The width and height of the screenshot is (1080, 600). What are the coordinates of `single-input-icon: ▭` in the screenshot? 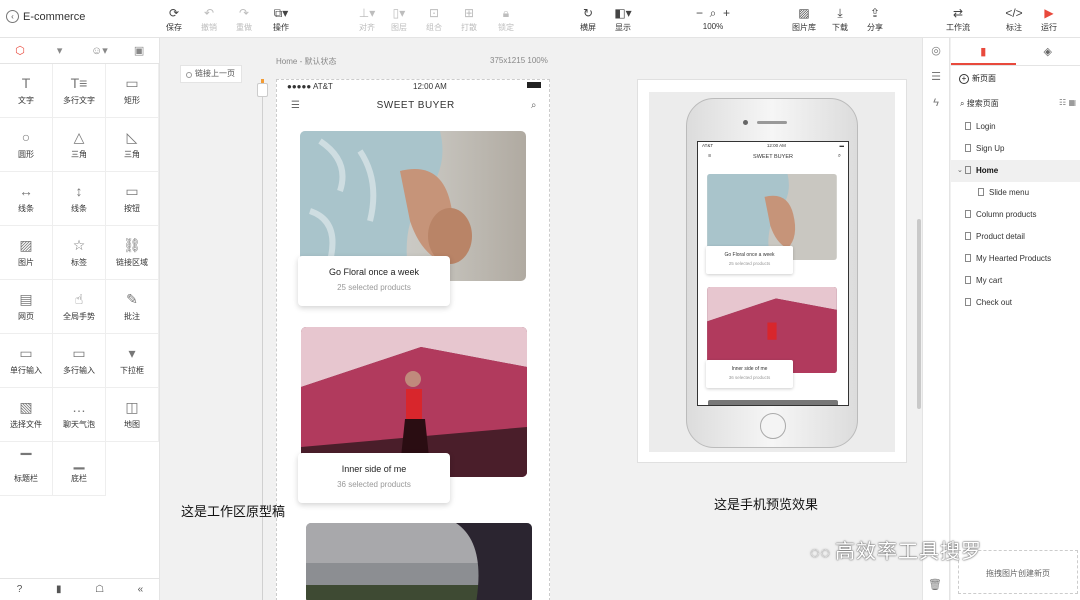 It's located at (26, 353).